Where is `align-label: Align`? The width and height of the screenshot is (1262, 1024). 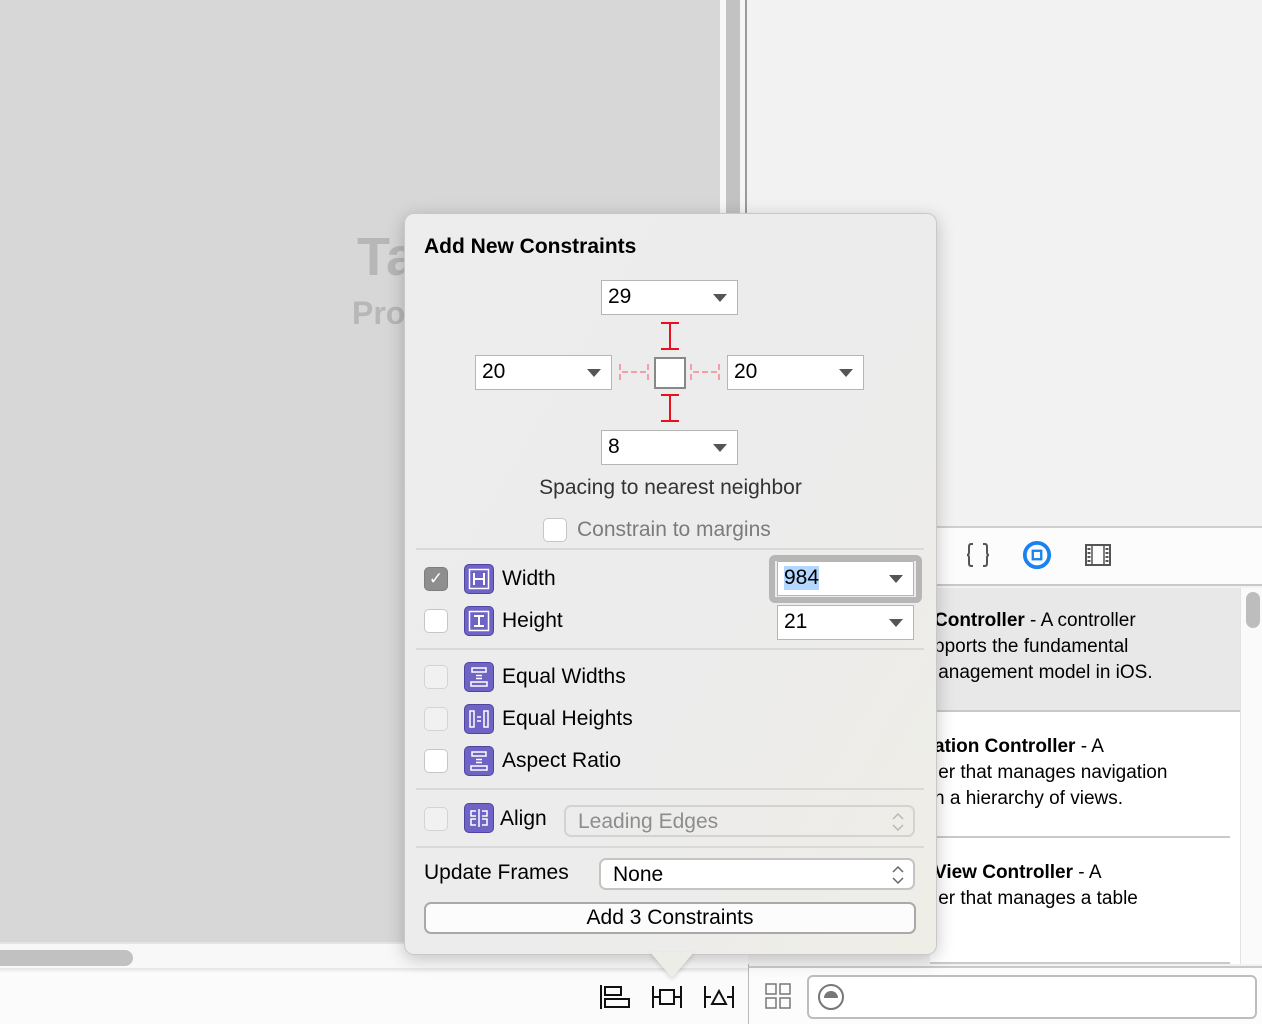
align-label: Align is located at coordinates (523, 818).